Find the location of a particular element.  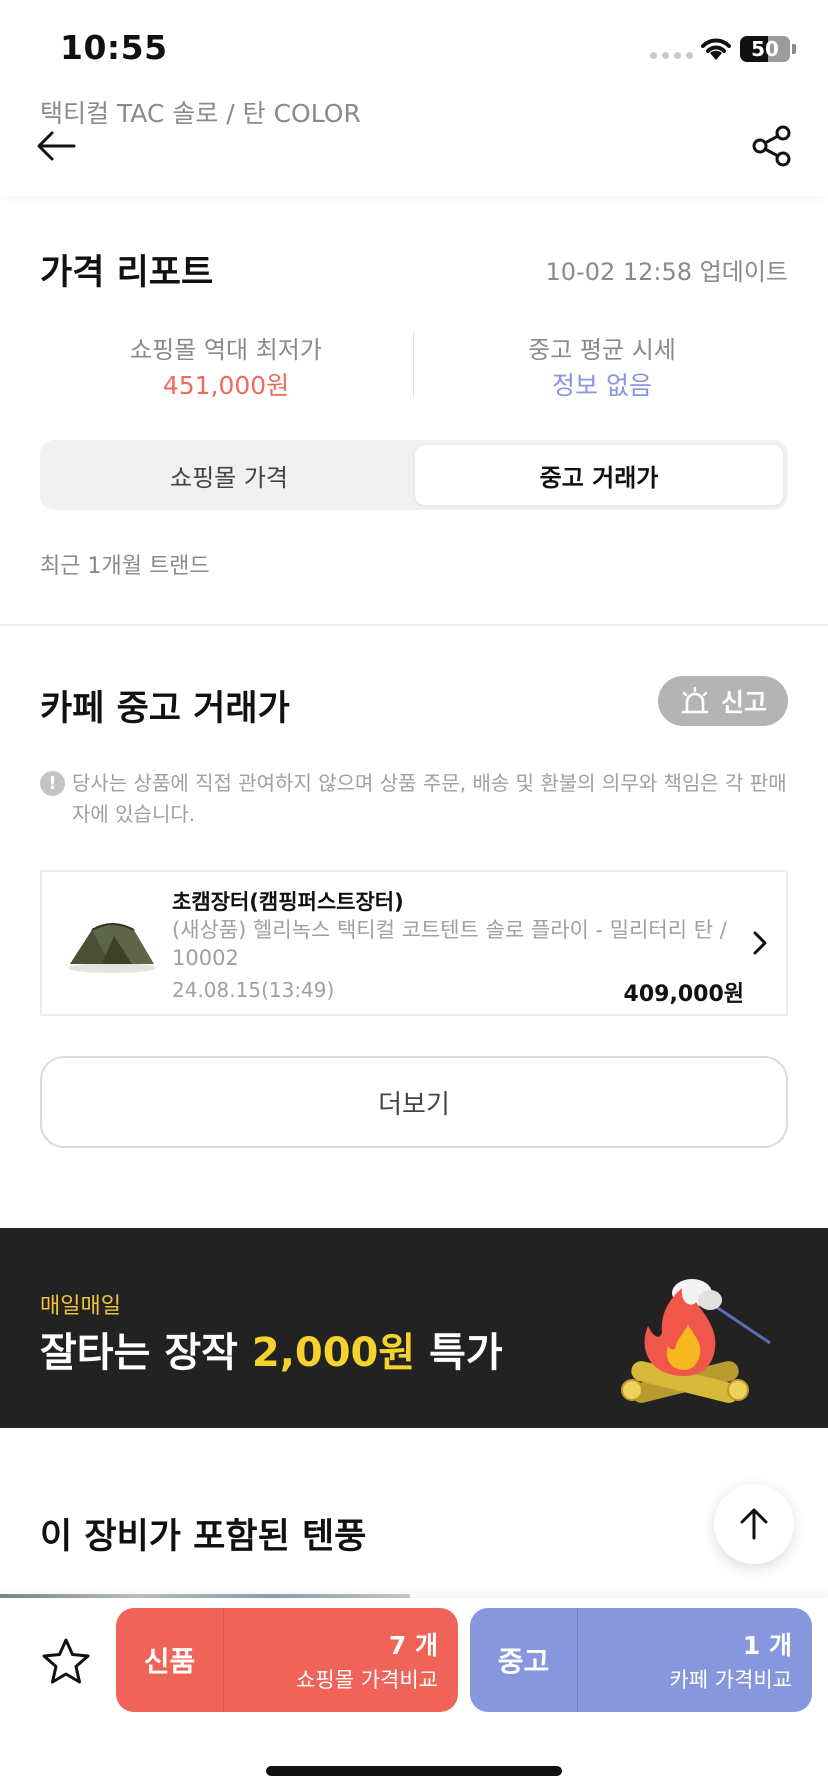

used-count: 1 개 is located at coordinates (767, 1645).